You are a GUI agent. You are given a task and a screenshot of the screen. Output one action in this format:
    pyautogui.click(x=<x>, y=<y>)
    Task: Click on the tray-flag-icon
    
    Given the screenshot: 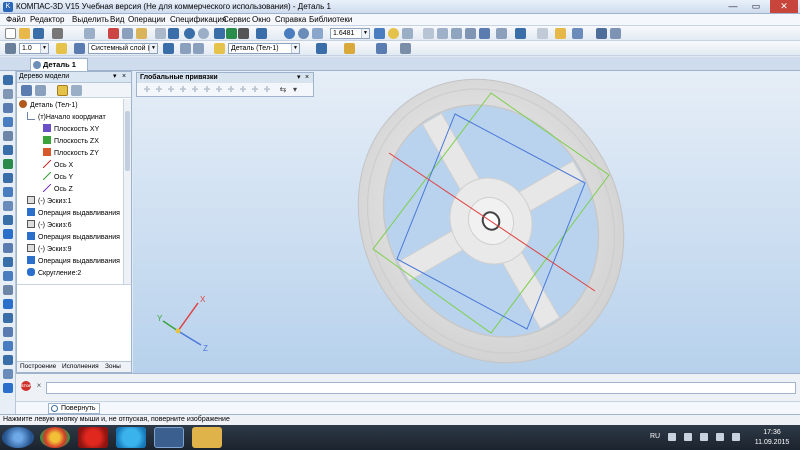 What is the action you would take?
    pyautogui.click(x=688, y=437)
    